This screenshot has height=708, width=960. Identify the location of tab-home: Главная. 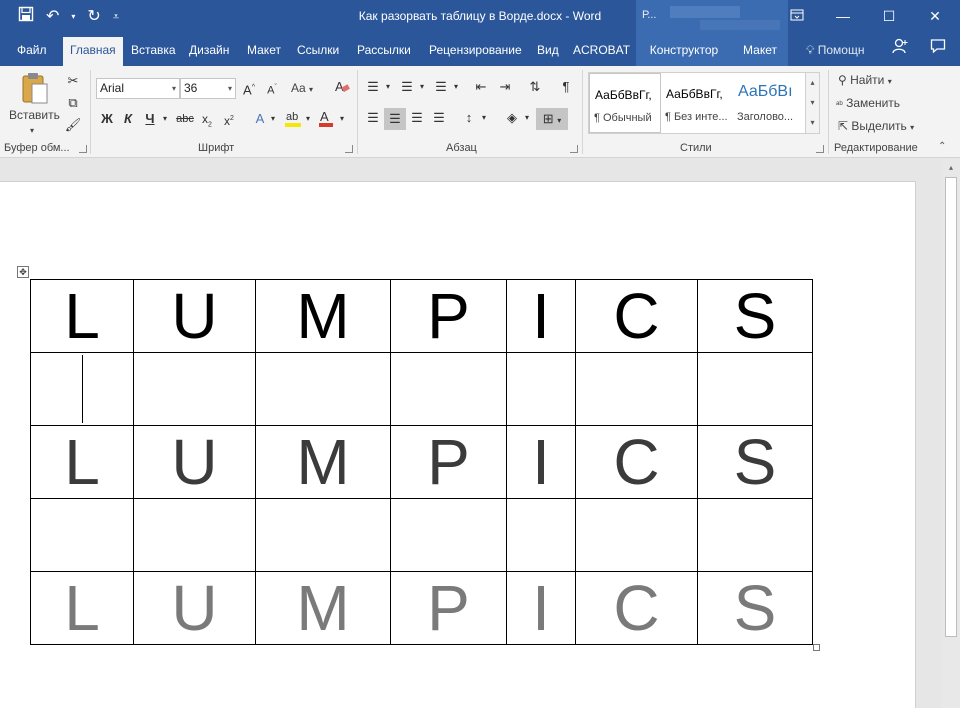
(93, 51).